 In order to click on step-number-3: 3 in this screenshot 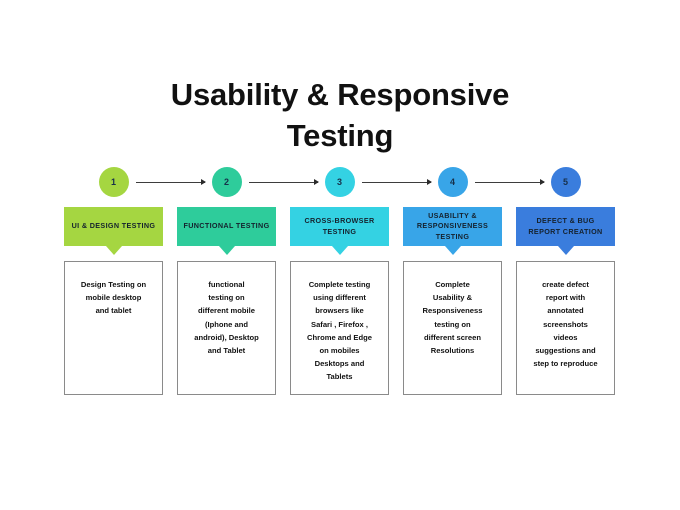, I will do `click(339, 182)`.